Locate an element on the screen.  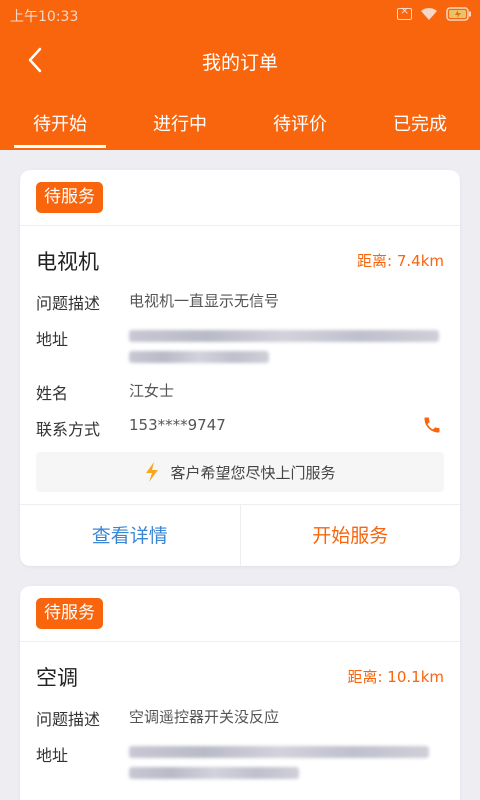
tab-pending-start: 待开始 is located at coordinates (60, 123).